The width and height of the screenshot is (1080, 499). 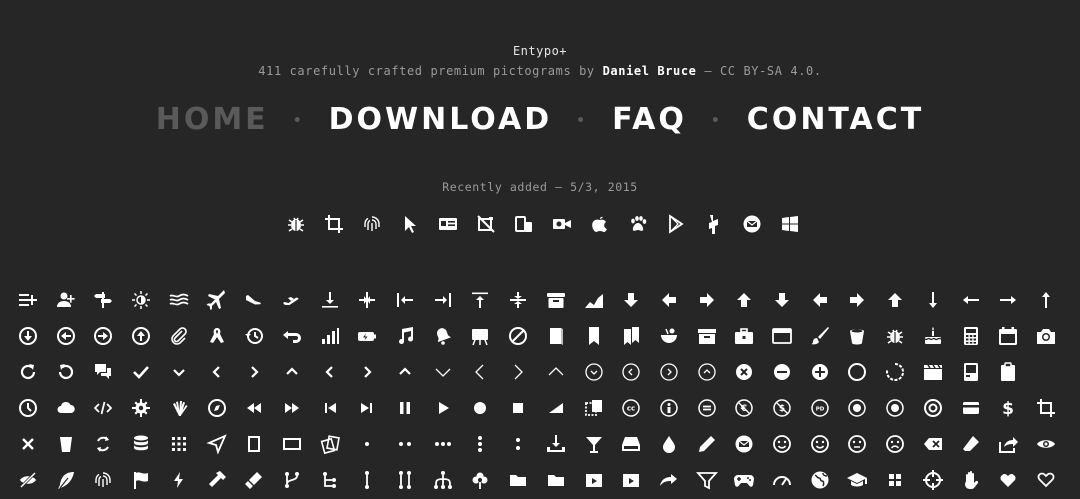 I want to click on air-icon, so click(x=179, y=300).